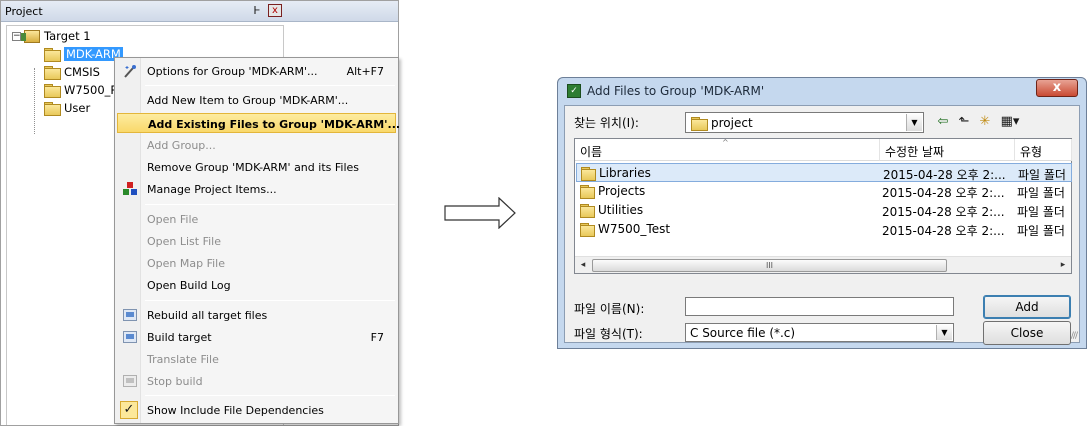  Describe the element at coordinates (608, 334) in the screenshot. I see `file-type-label: 파일 형식(T):` at that location.